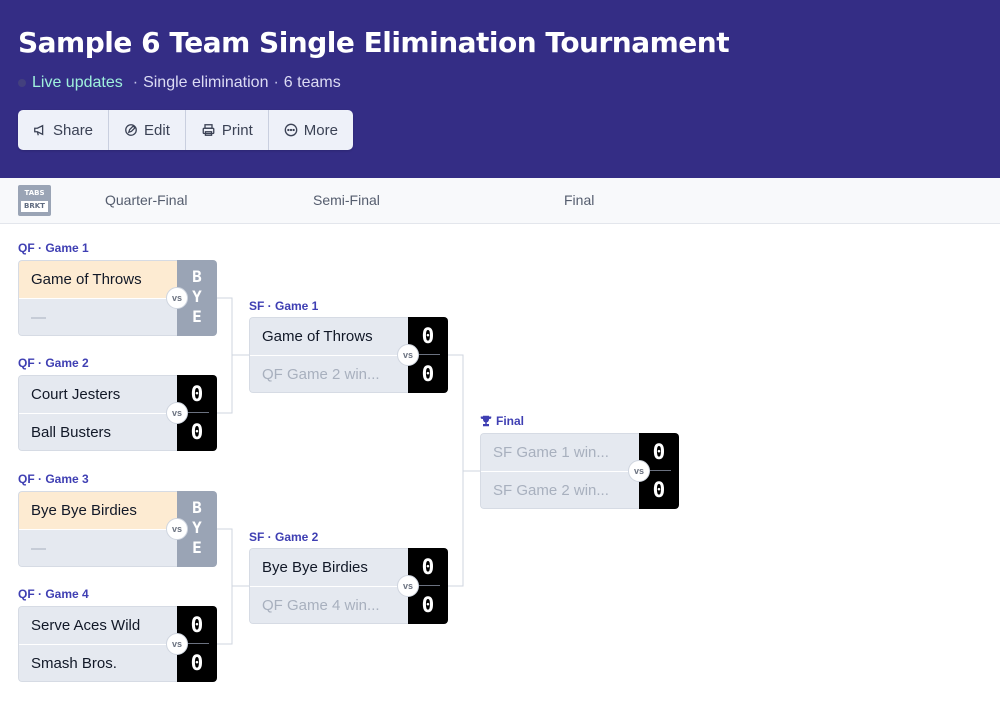 Image resolution: width=1000 pixels, height=707 pixels. I want to click on game-label-qf4: QF · Game 4, so click(53, 594).